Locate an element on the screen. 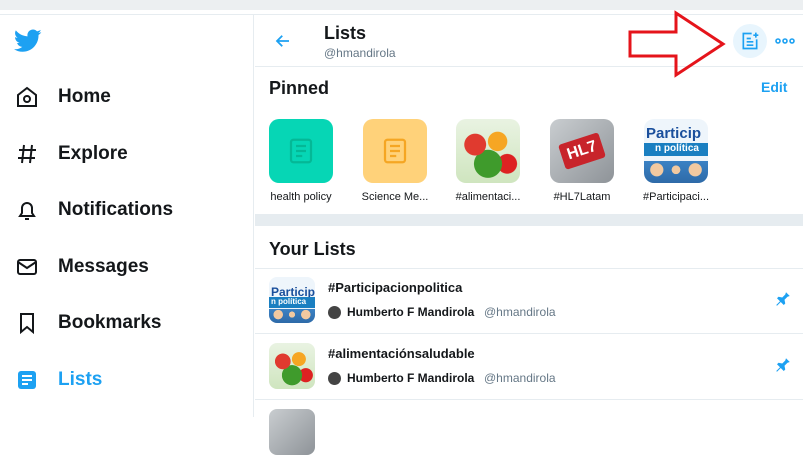  list-name: #Participacionpolitica is located at coordinates (395, 287).